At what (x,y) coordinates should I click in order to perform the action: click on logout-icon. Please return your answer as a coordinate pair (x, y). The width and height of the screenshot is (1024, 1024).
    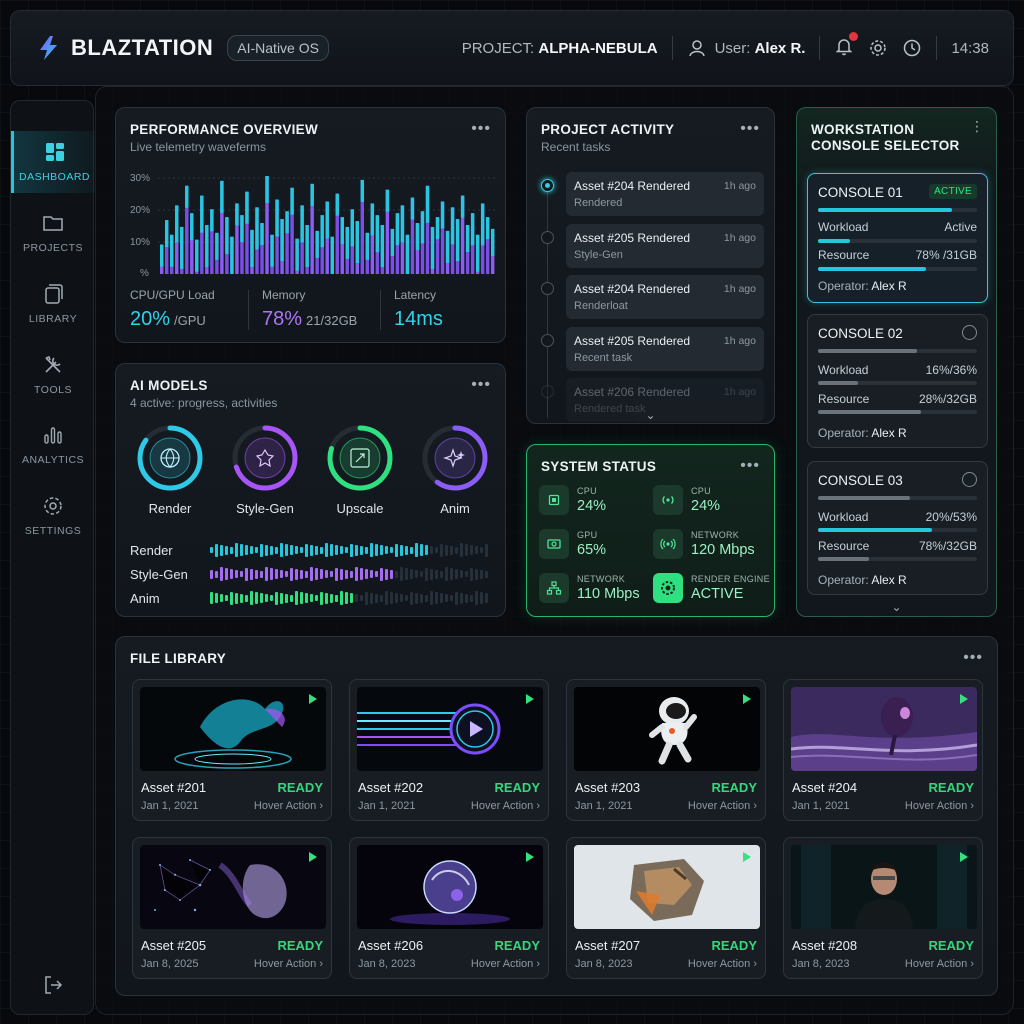
    Looking at the image, I should click on (53, 985).